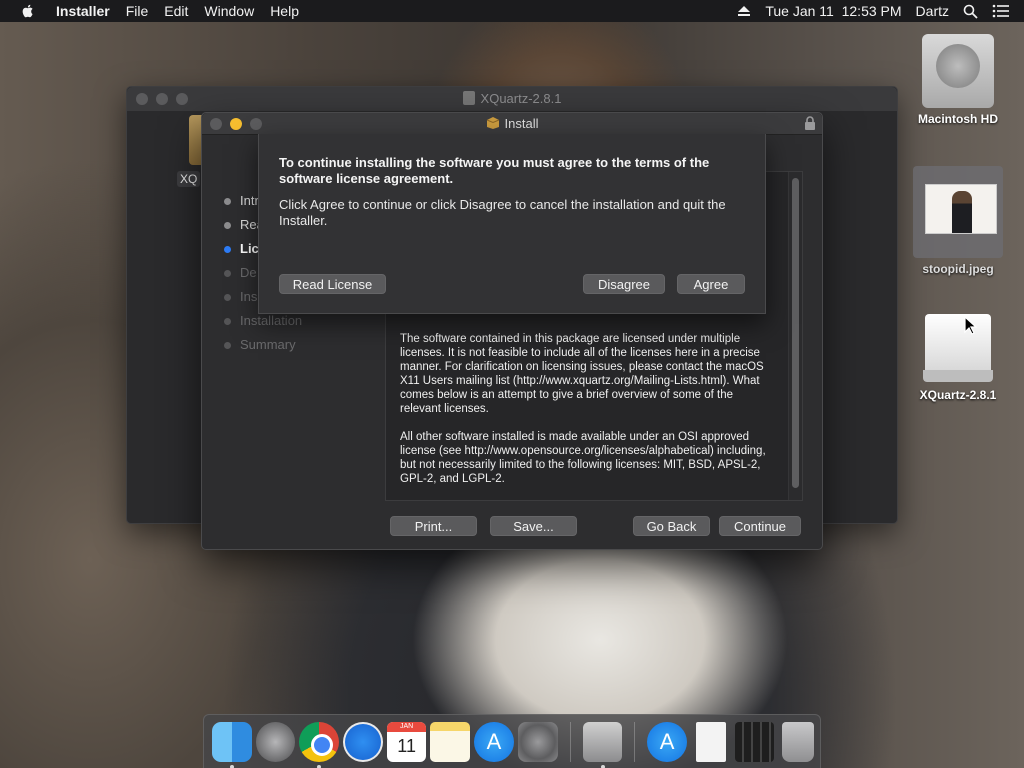  What do you see at coordinates (624, 284) in the screenshot?
I see `disagree-button: Disagree` at bounding box center [624, 284].